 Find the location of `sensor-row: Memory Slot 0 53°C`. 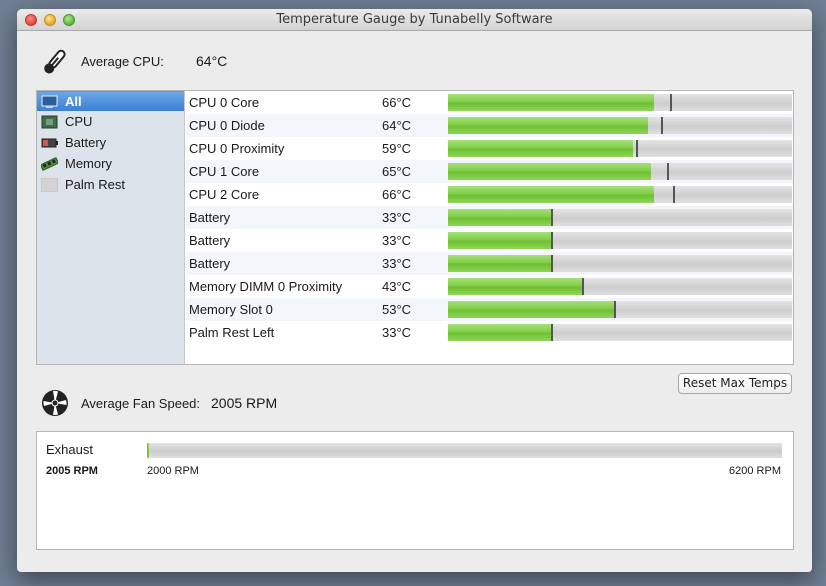

sensor-row: Memory Slot 0 53°C is located at coordinates (489, 309).